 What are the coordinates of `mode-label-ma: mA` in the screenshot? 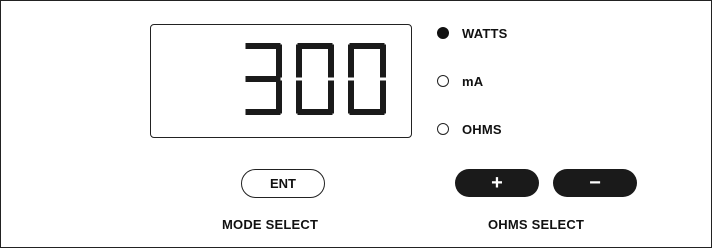 It's located at (473, 81).